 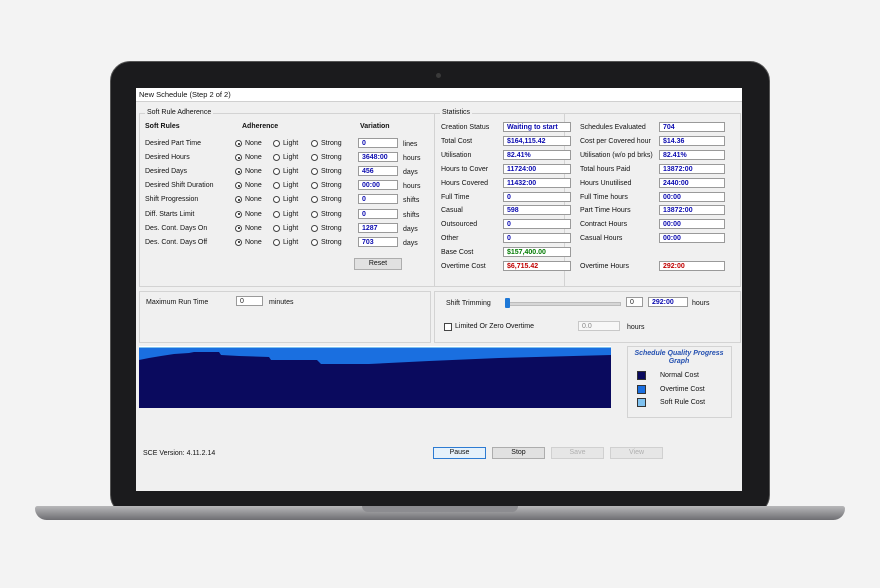 What do you see at coordinates (179, 186) in the screenshot?
I see `soft-rule-label: Desired Shift Duration` at bounding box center [179, 186].